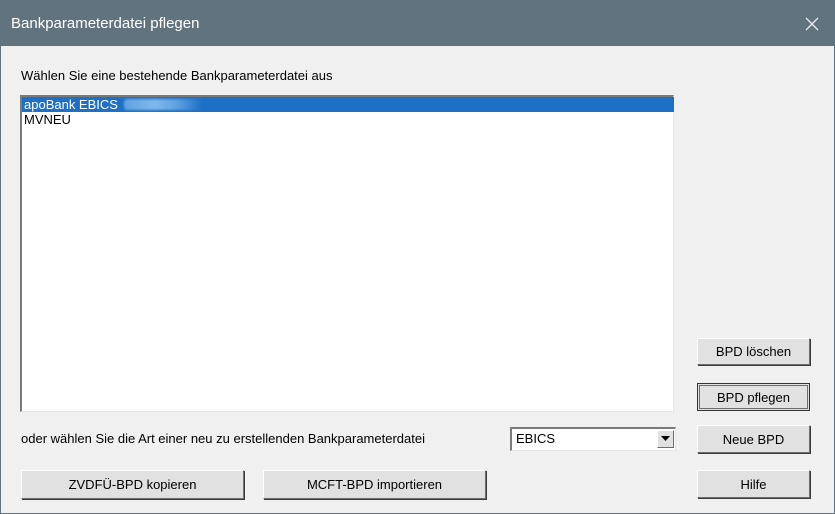 This screenshot has height=514, width=835. I want to click on new-bpd-button: Neue BPD, so click(753, 439).